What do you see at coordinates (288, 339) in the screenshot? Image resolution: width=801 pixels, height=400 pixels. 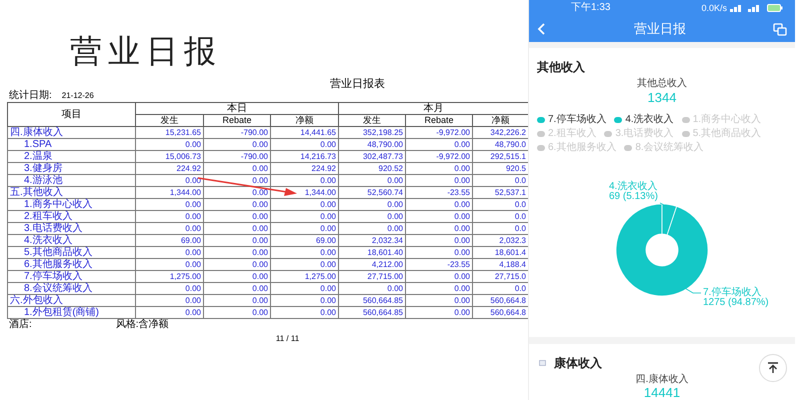 I see `page-number: 11 / 11` at bounding box center [288, 339].